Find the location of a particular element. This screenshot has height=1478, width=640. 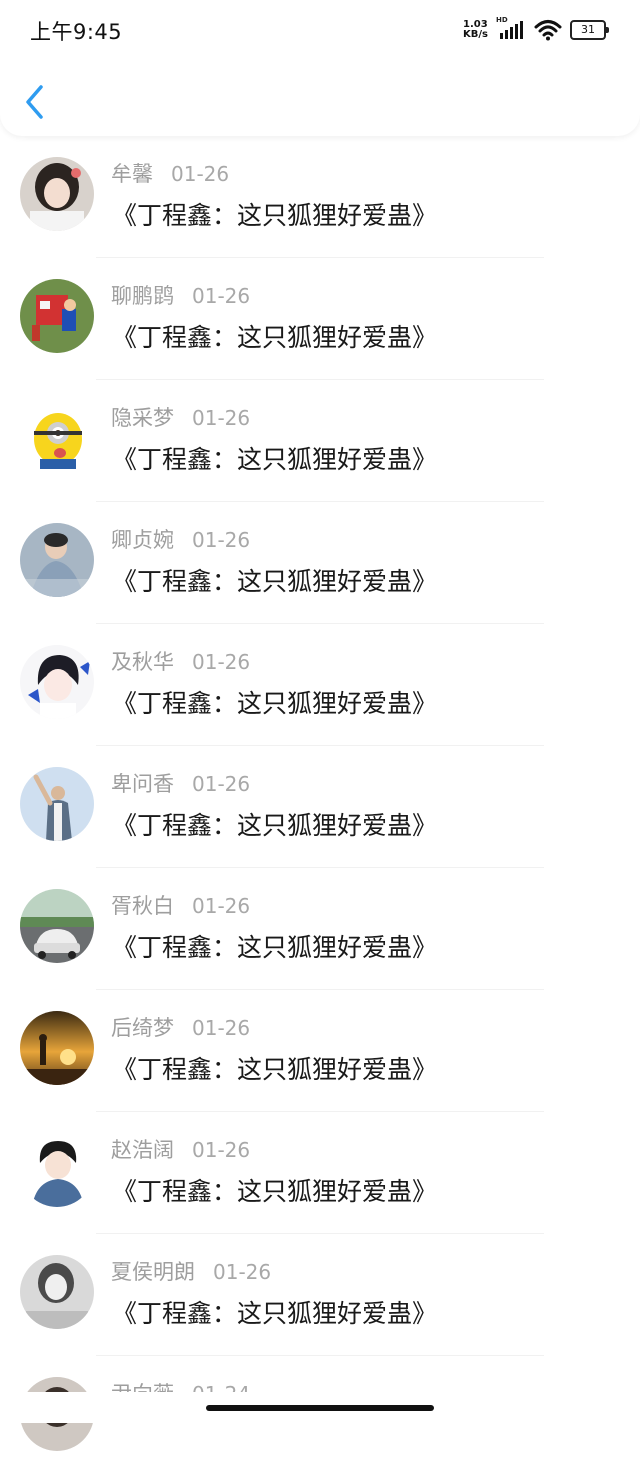

list-item: 胥秋白 01-26 《丁程鑫：这只狐狸好爱蛊》 is located at coordinates (320, 929).